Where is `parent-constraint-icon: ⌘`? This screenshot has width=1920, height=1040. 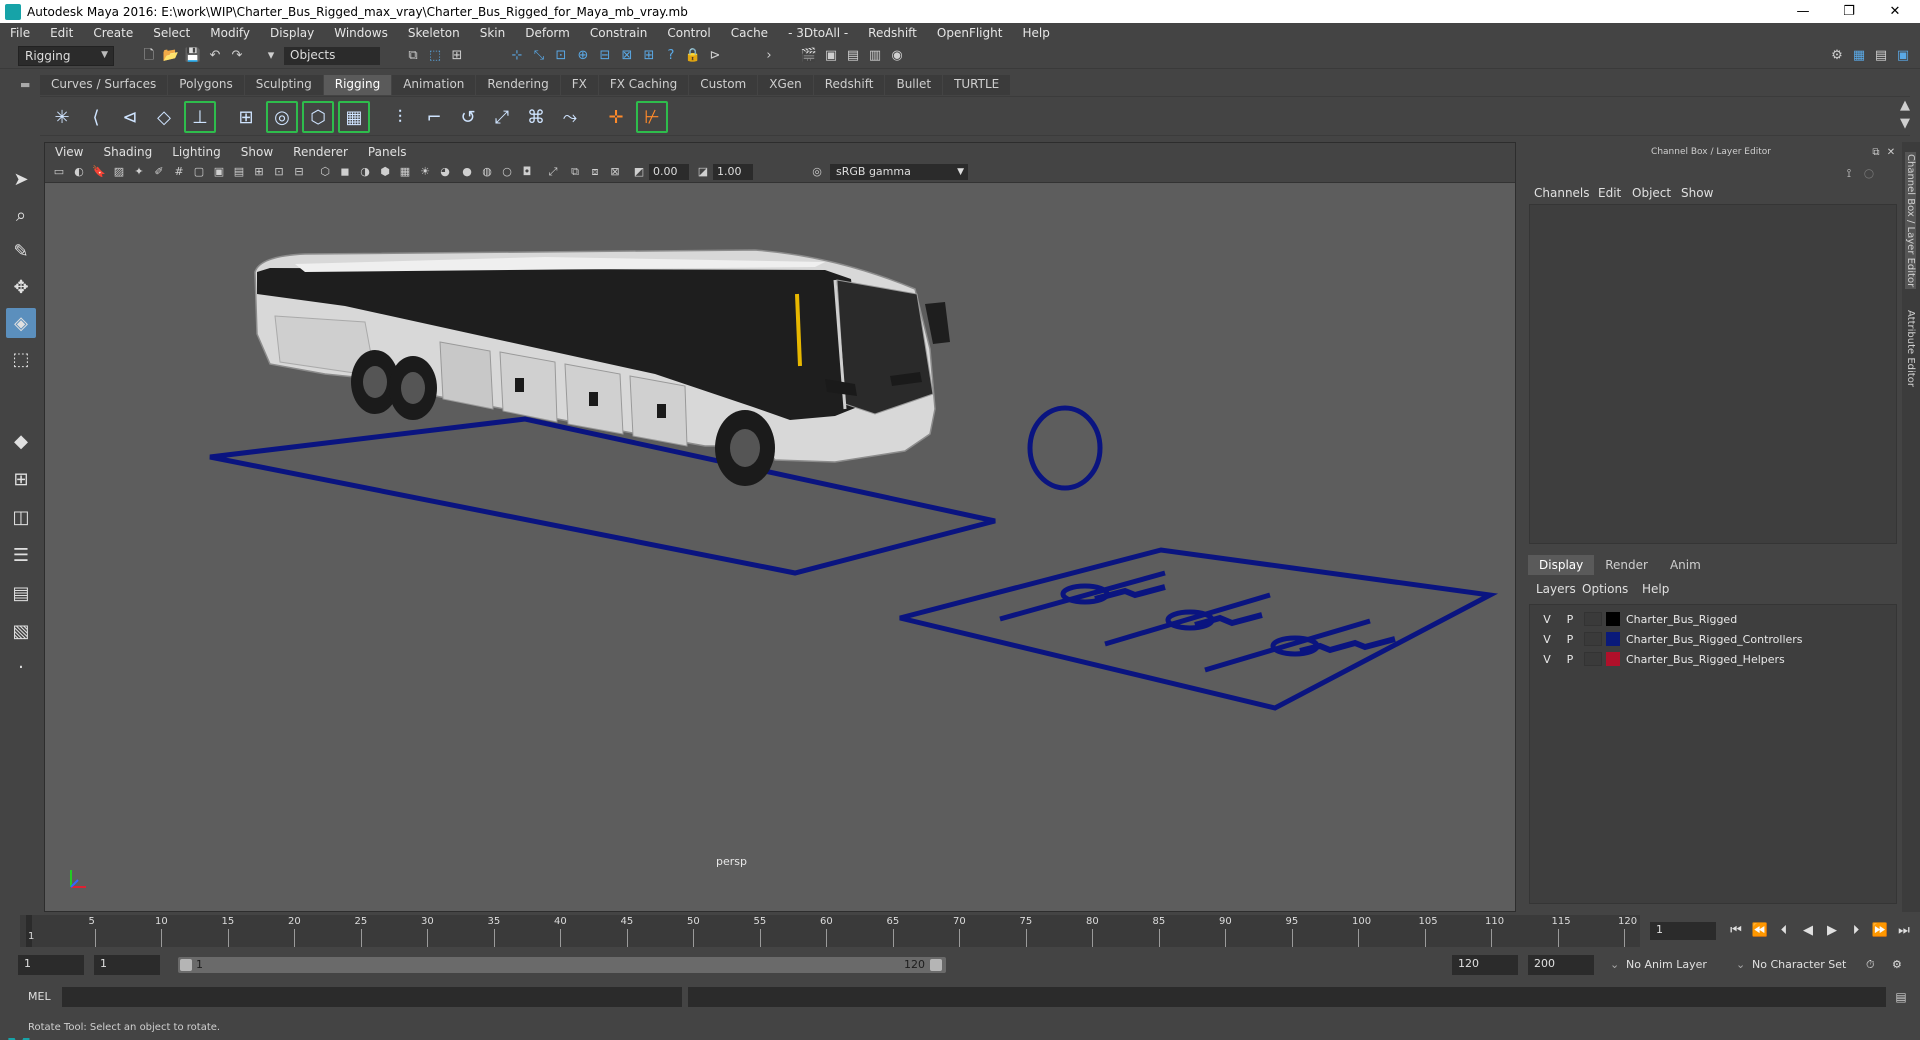 parent-constraint-icon: ⌘ is located at coordinates (536, 117).